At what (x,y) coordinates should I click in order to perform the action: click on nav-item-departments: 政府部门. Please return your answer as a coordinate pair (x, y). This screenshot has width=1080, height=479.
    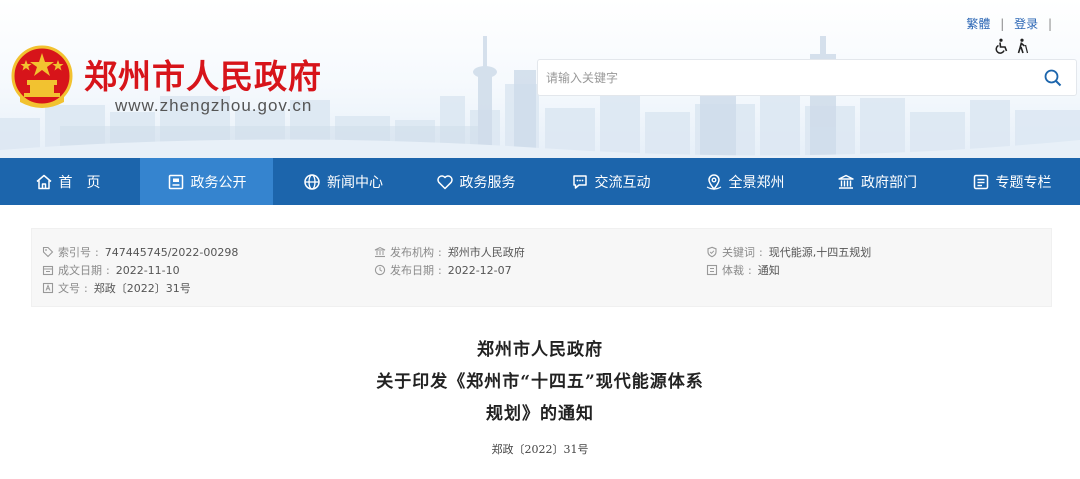
    Looking at the image, I should click on (877, 181).